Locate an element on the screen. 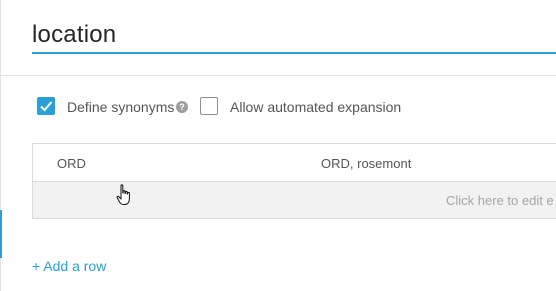  add-row-link: + Add a row is located at coordinates (69, 266).